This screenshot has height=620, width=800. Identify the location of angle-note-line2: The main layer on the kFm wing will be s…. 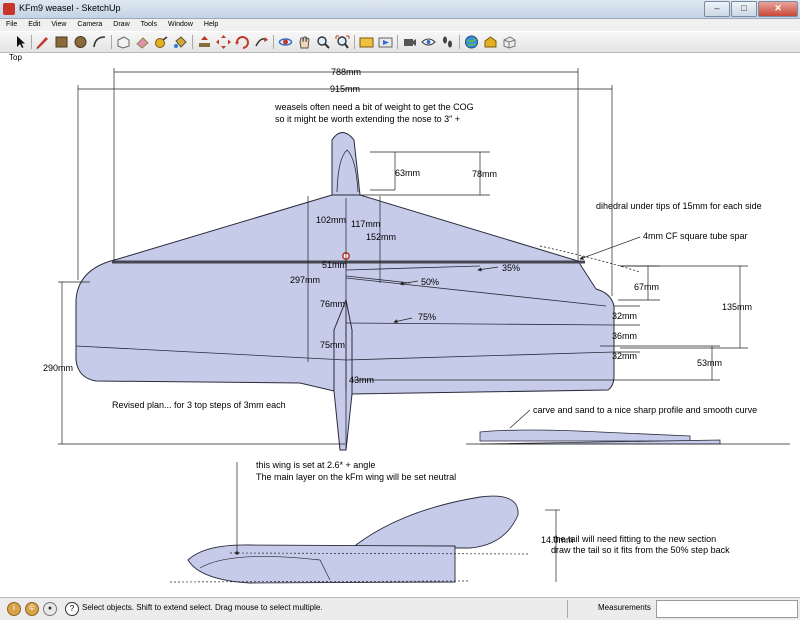
(356, 477).